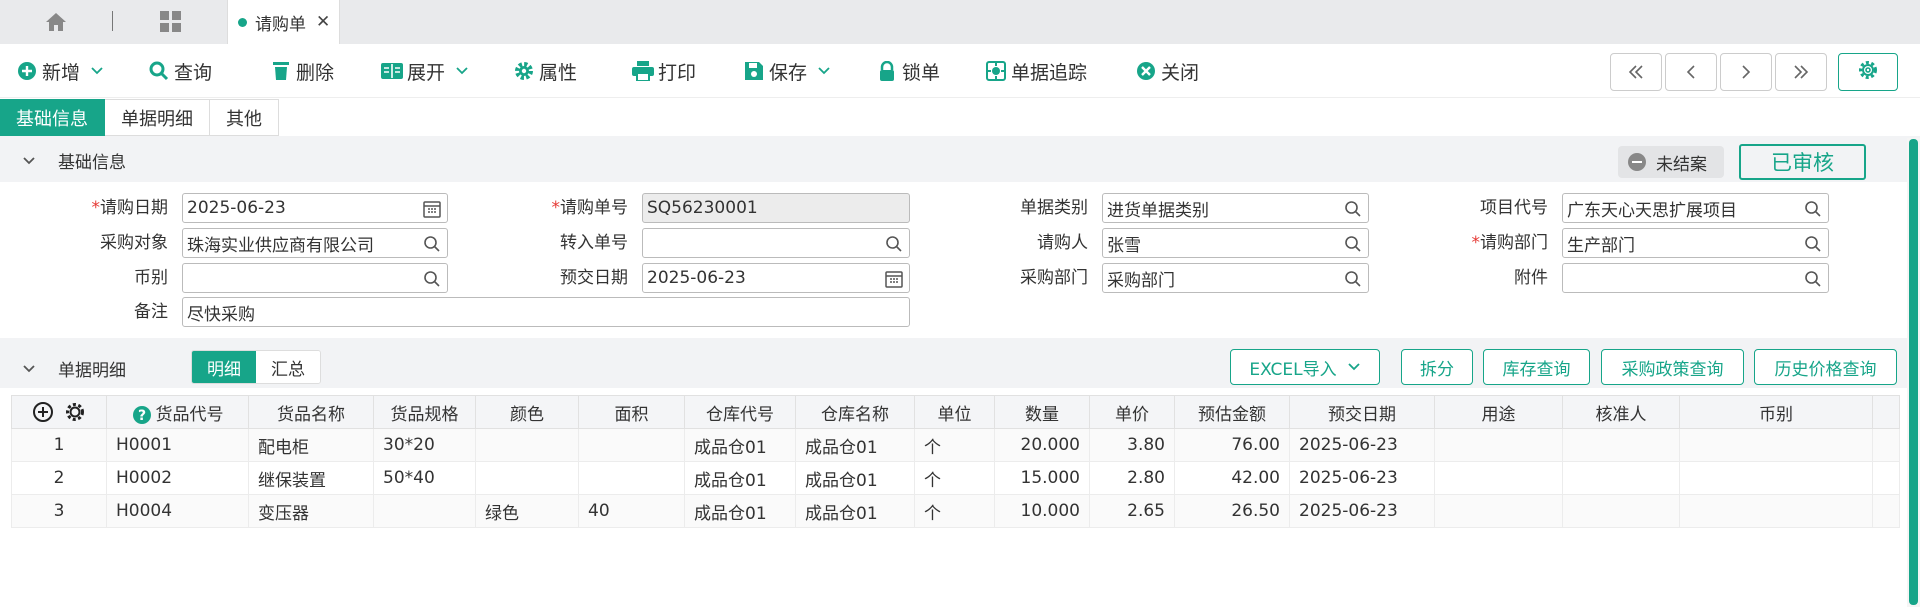 The width and height of the screenshot is (1920, 607). What do you see at coordinates (631, 511) in the screenshot?
I see `cell: 40` at bounding box center [631, 511].